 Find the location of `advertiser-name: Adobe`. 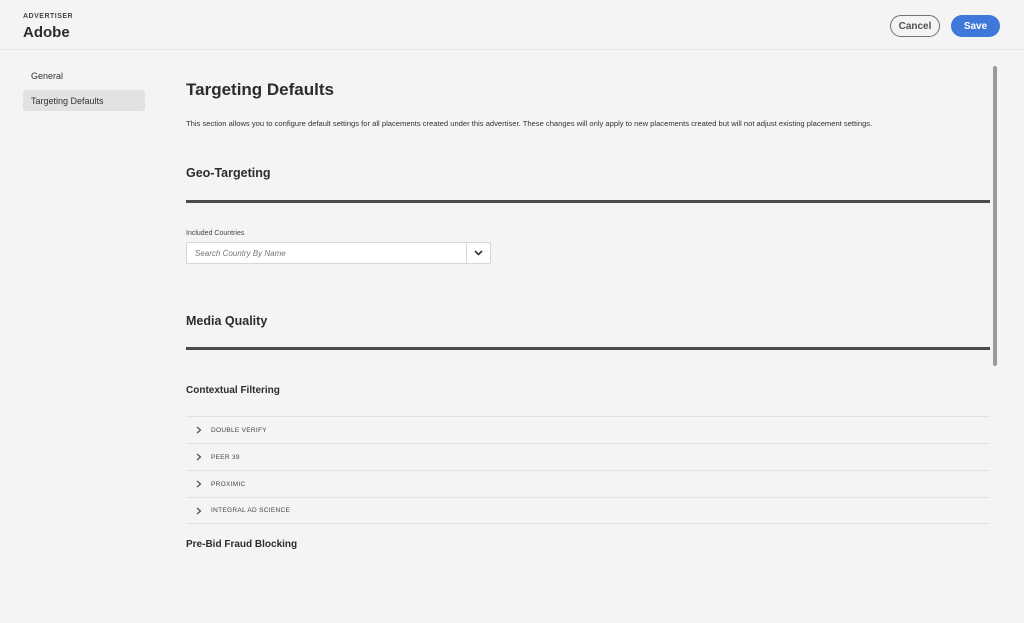

advertiser-name: Adobe is located at coordinates (46, 32).